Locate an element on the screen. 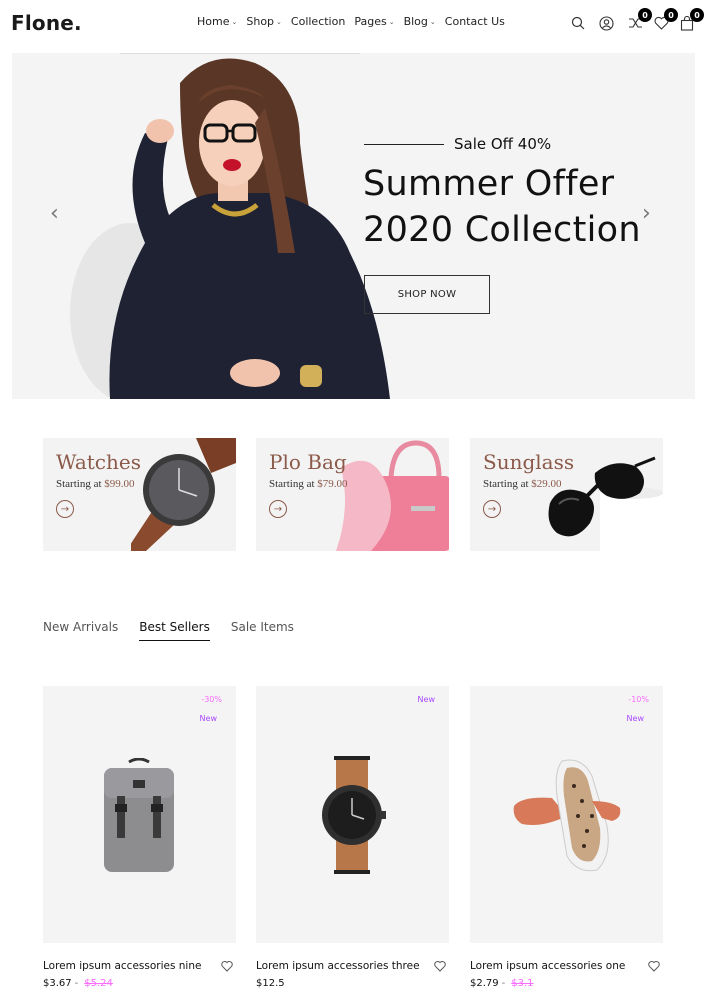 The width and height of the screenshot is (711, 992). discount-badge: -10% is located at coordinates (638, 699).